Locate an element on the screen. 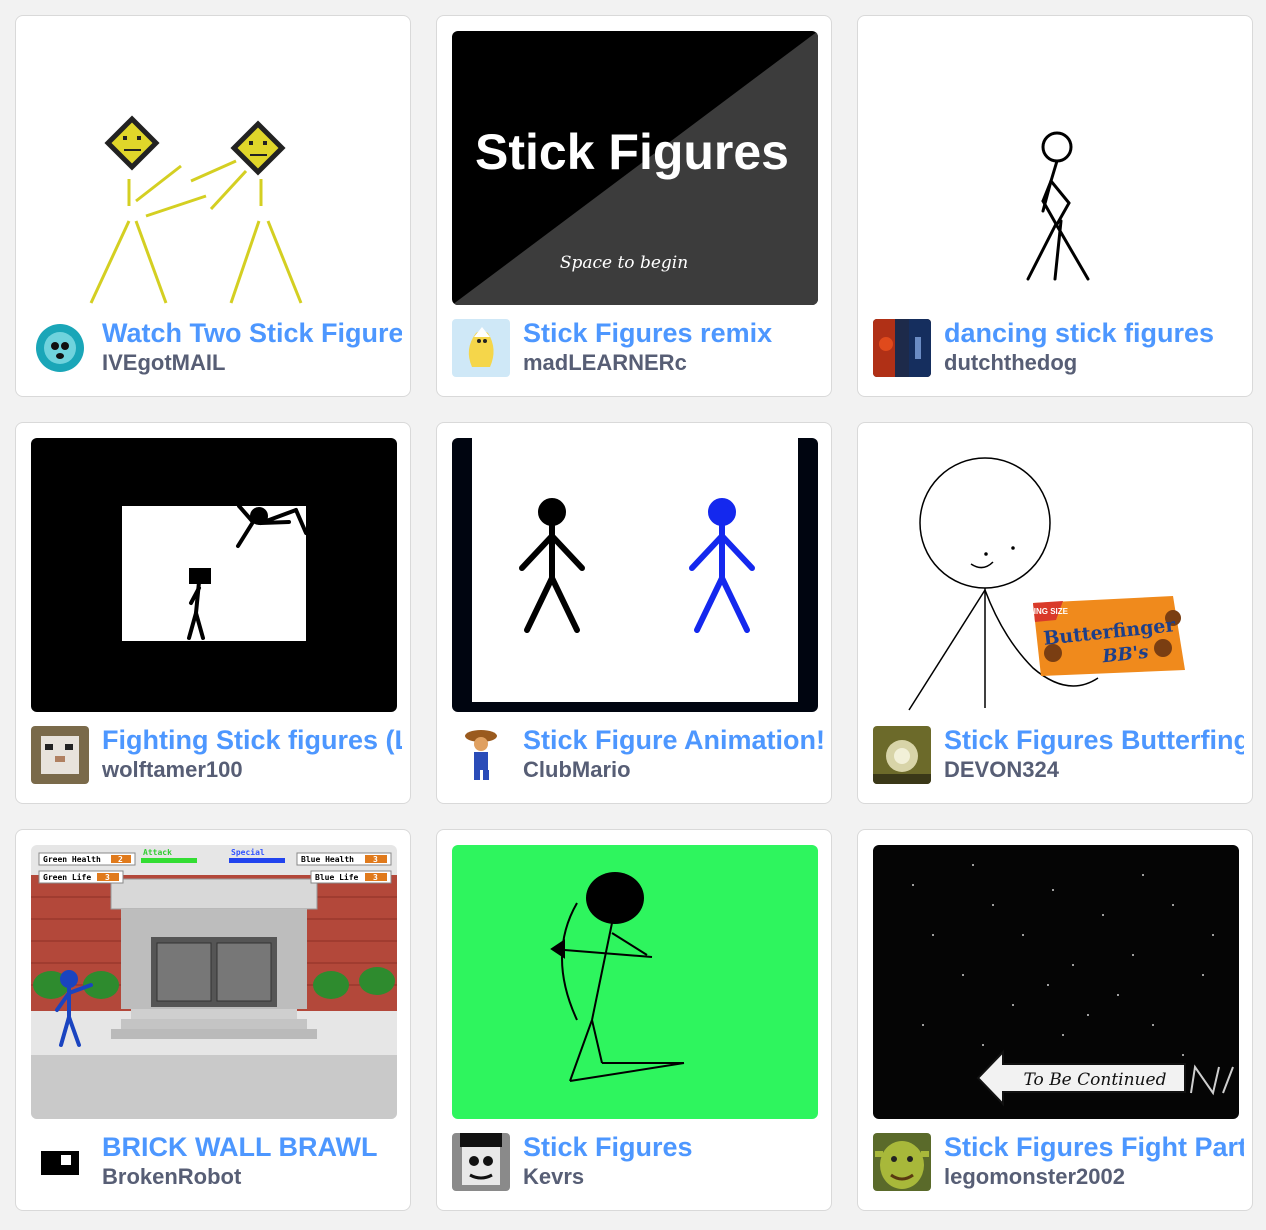 This screenshot has width=1266, height=1230. thumb-subtitle: Space to begin is located at coordinates (624, 263).